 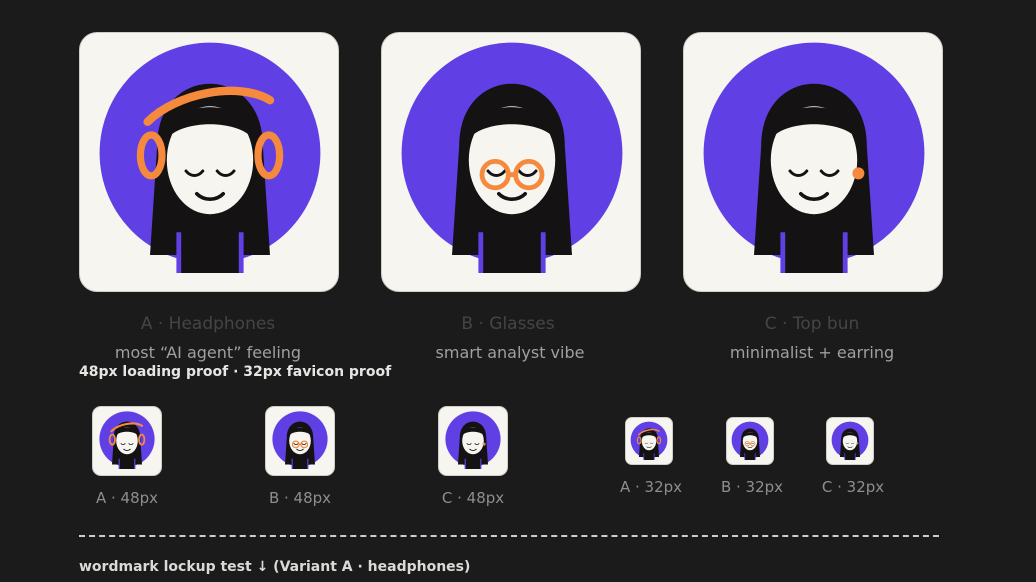 What do you see at coordinates (127, 498) in the screenshot?
I see `proof-a-48-label: A · 48px` at bounding box center [127, 498].